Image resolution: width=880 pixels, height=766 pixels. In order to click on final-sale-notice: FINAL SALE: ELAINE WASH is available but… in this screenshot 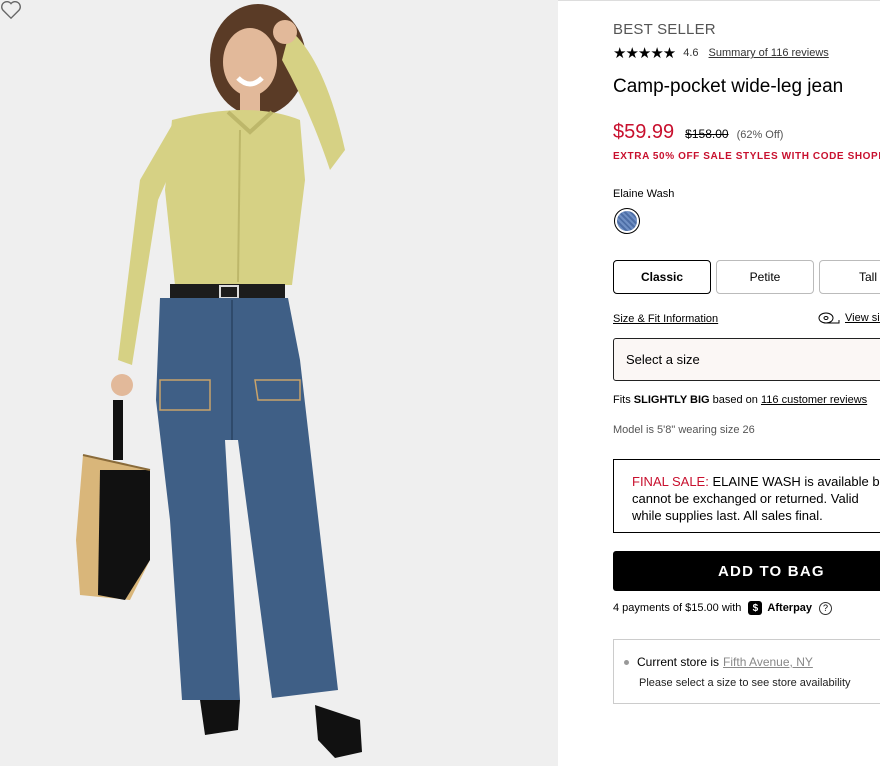, I will do `click(746, 496)`.